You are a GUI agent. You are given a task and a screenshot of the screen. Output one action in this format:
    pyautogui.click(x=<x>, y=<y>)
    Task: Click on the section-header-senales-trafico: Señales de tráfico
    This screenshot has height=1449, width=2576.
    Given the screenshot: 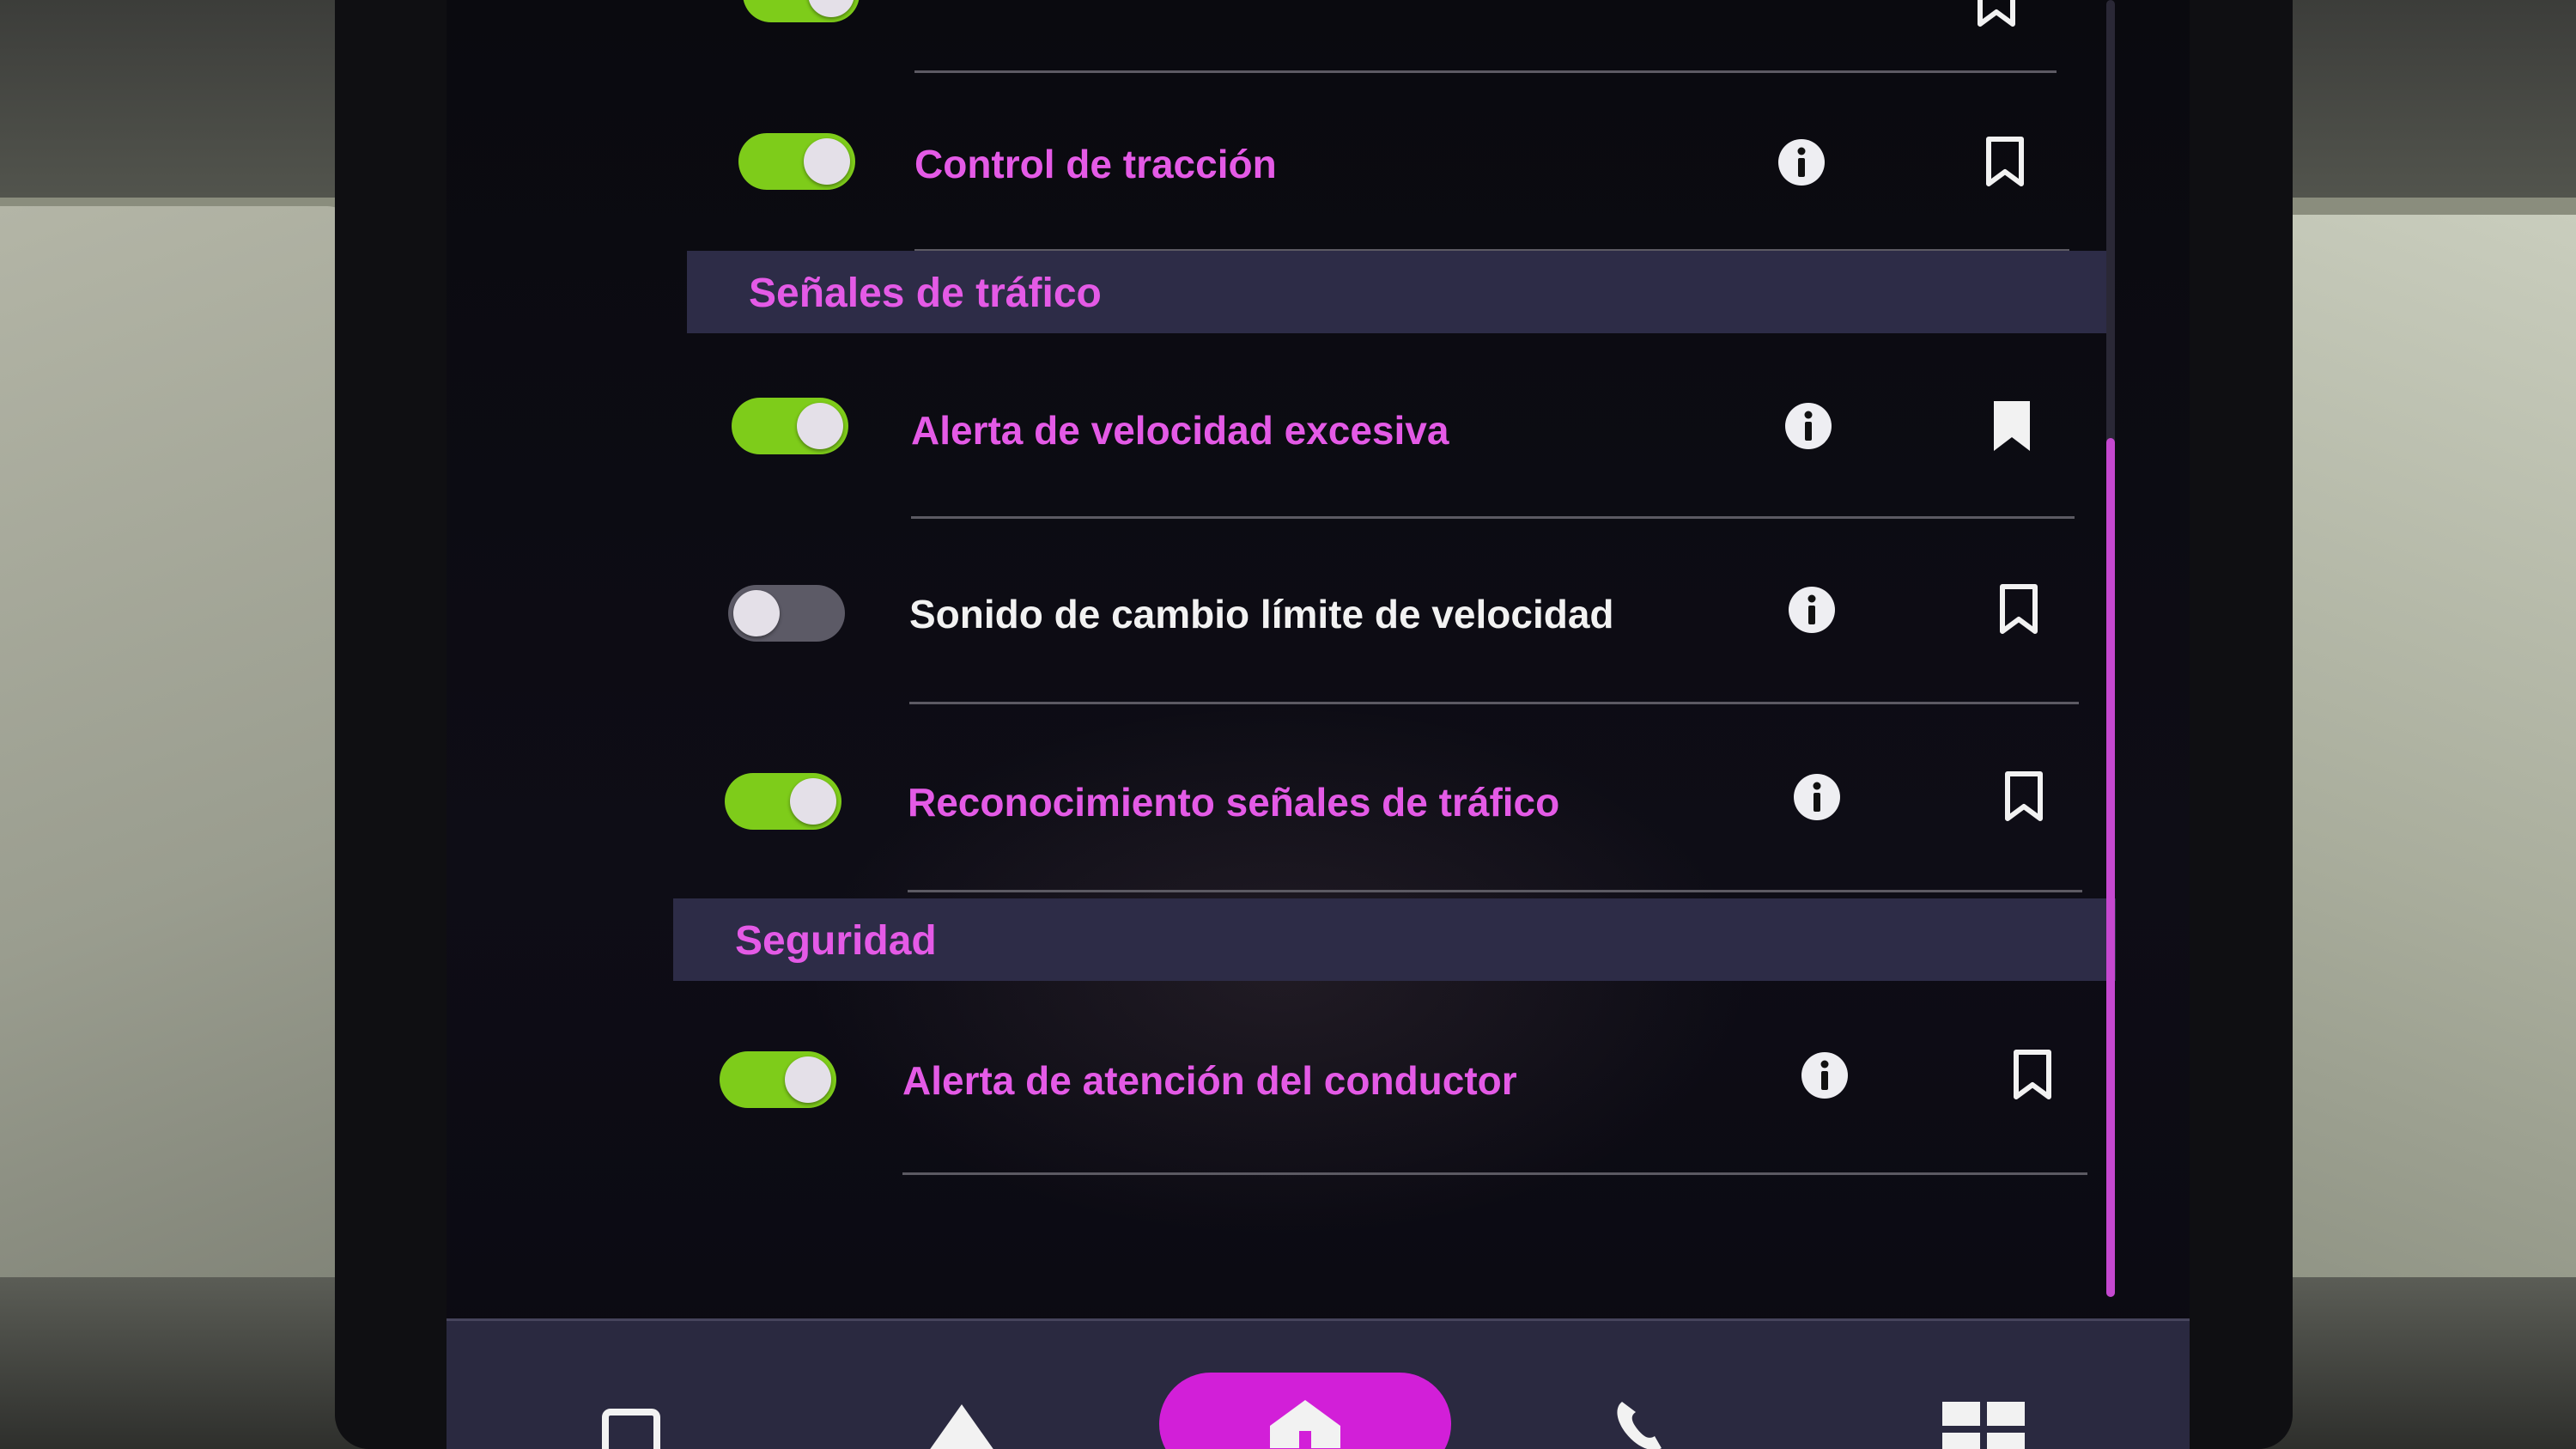 What is the action you would take?
    pyautogui.click(x=1400, y=292)
    